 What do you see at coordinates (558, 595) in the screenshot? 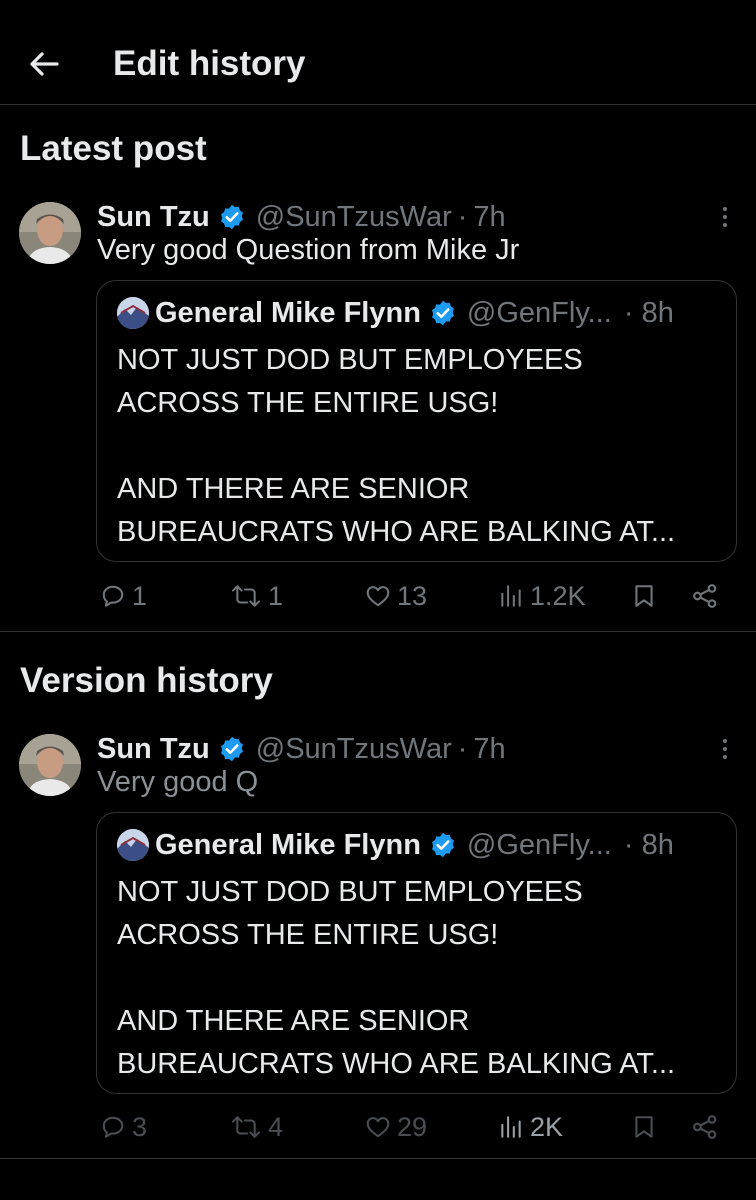
I see `views-count: 1.2K` at bounding box center [558, 595].